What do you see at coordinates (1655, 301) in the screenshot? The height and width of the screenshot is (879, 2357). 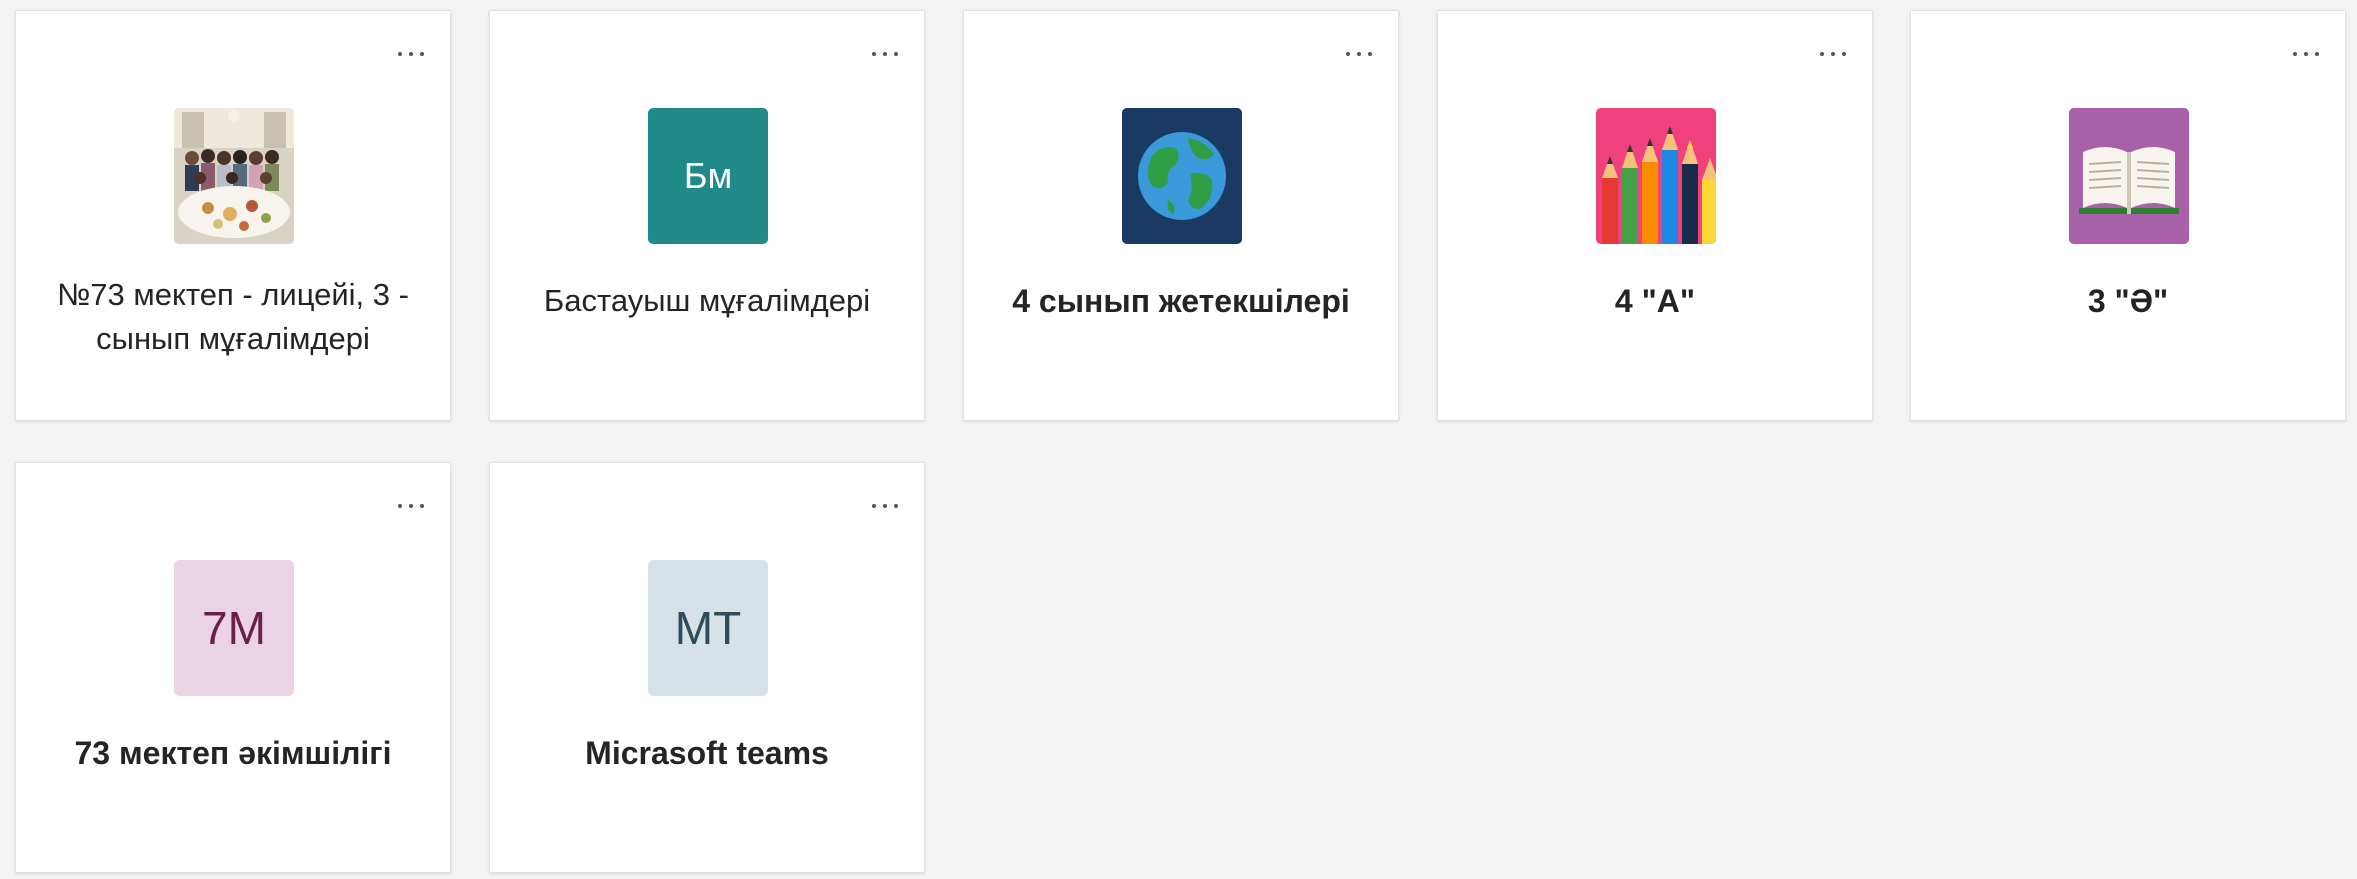 I see `team-name: 4 "А"` at bounding box center [1655, 301].